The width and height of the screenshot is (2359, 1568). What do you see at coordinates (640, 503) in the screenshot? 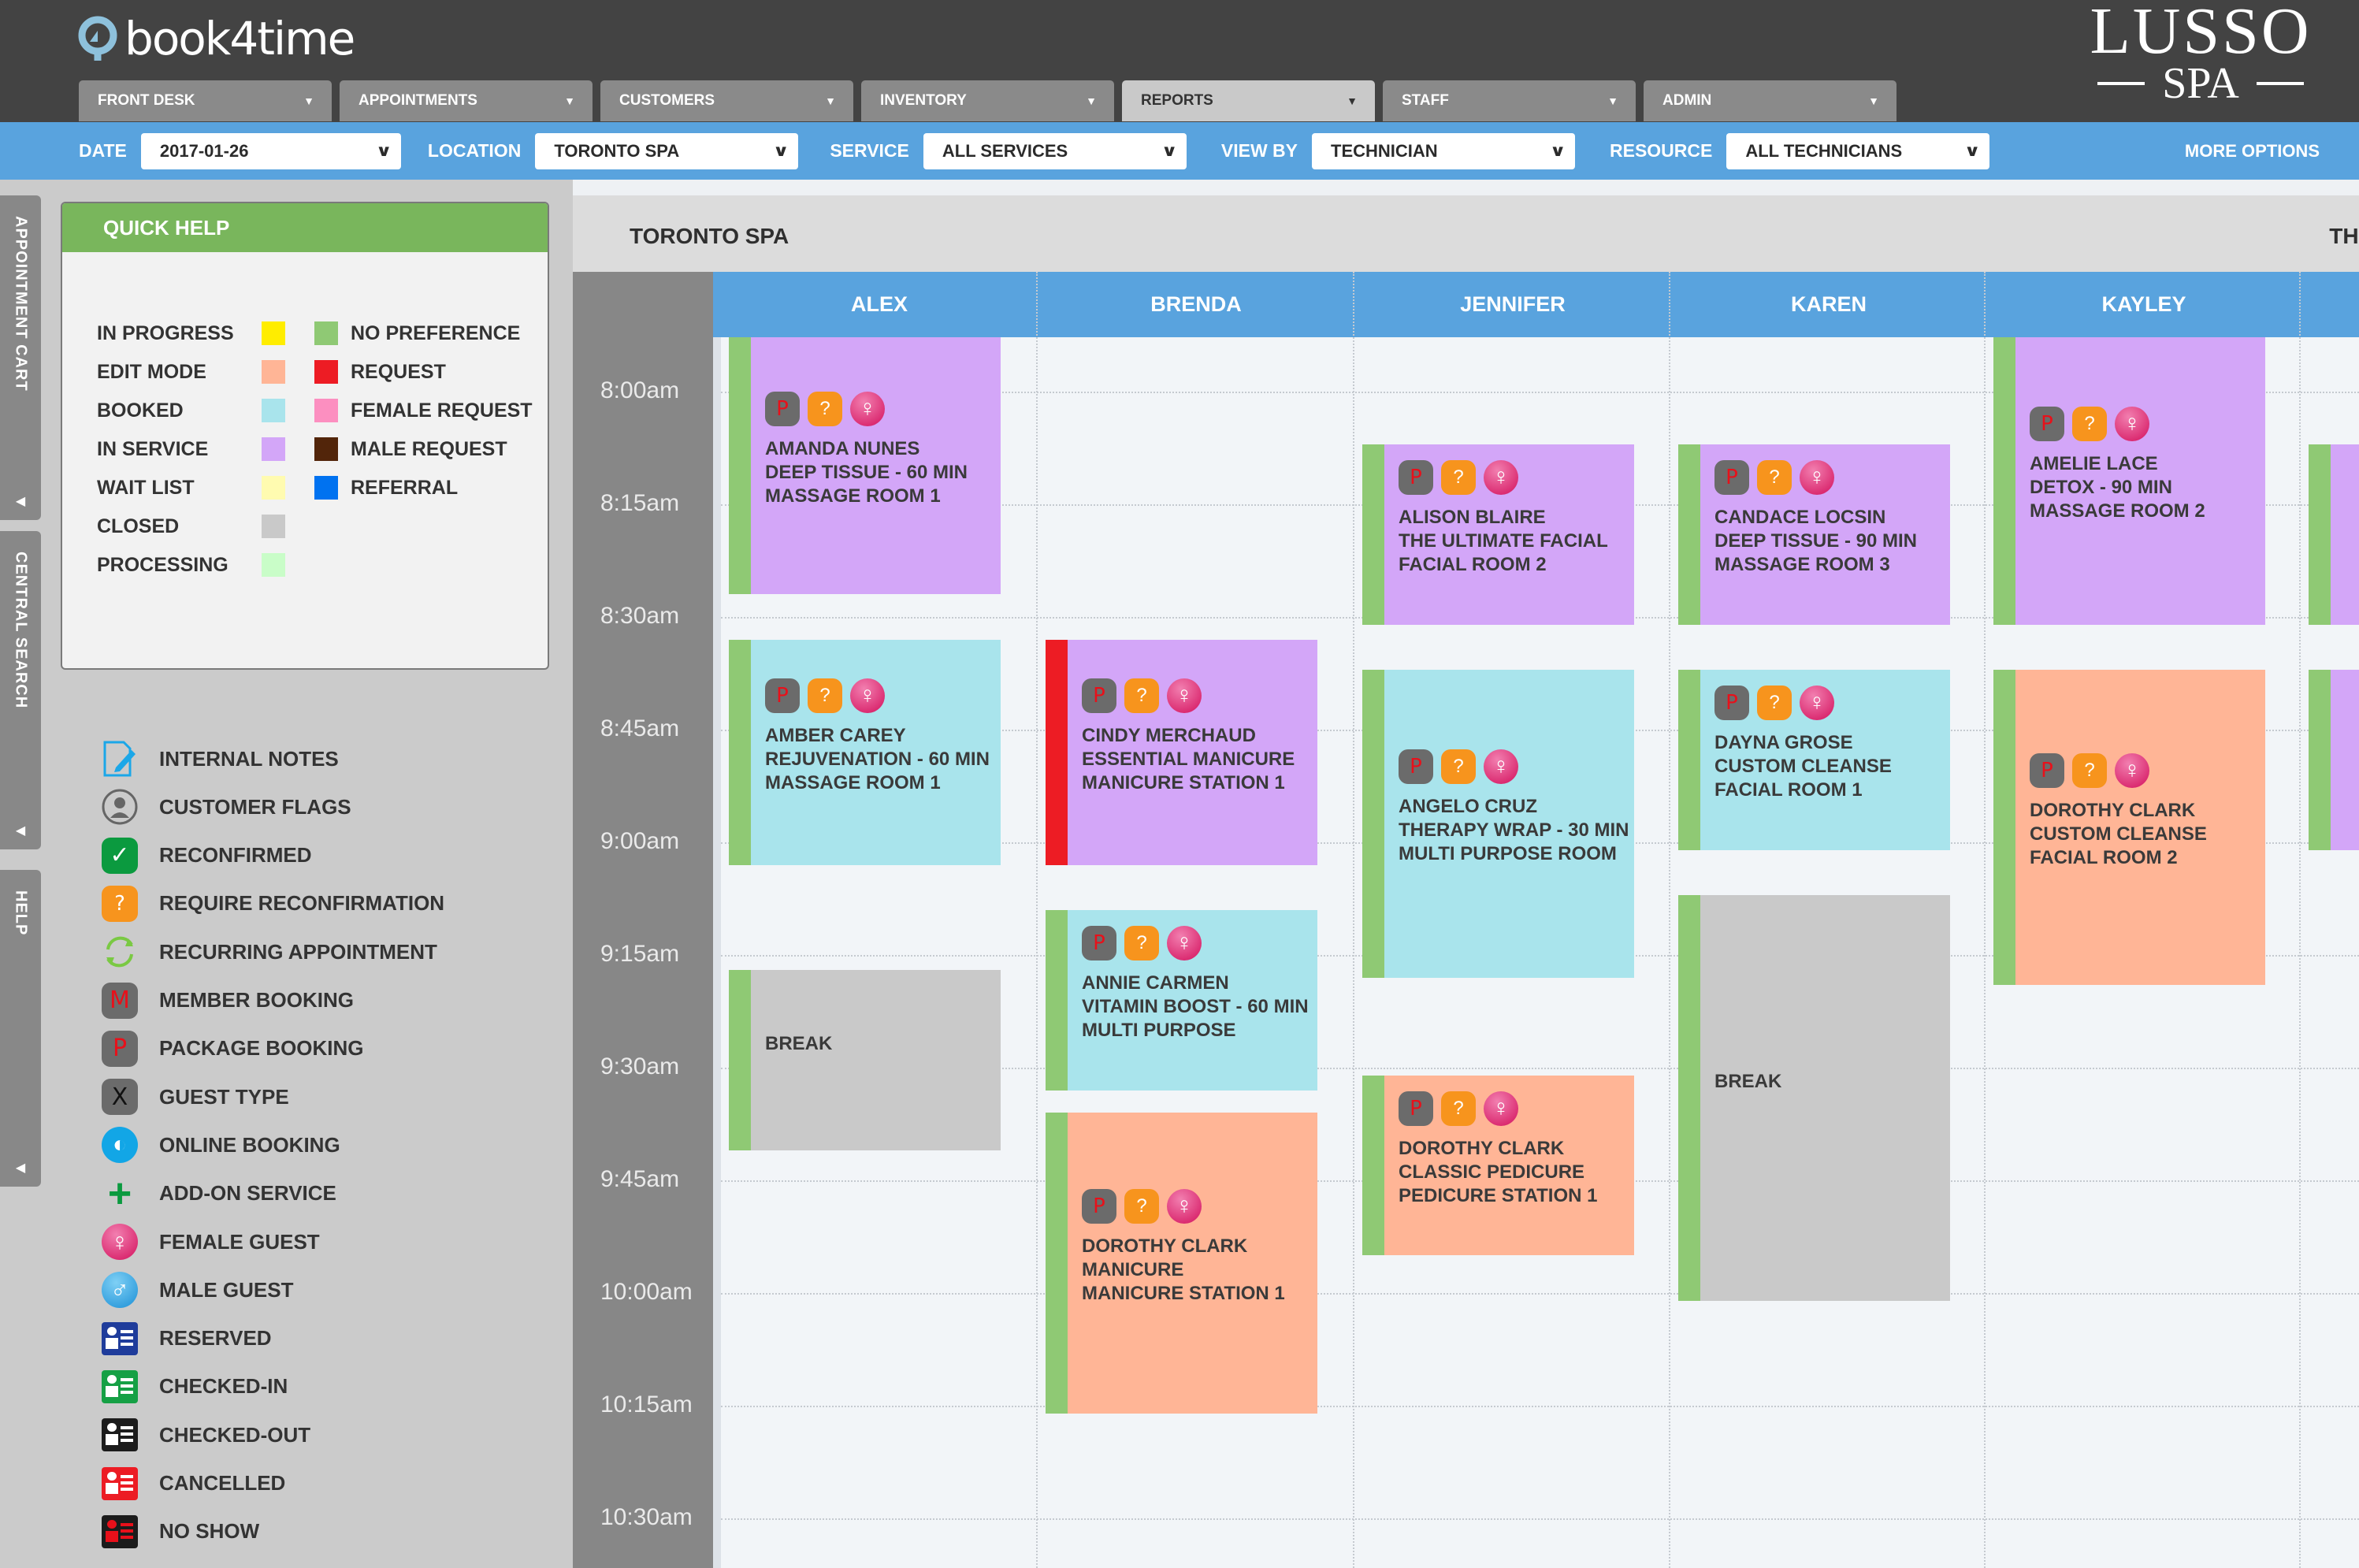
I see `time-label: 8:15am` at bounding box center [640, 503].